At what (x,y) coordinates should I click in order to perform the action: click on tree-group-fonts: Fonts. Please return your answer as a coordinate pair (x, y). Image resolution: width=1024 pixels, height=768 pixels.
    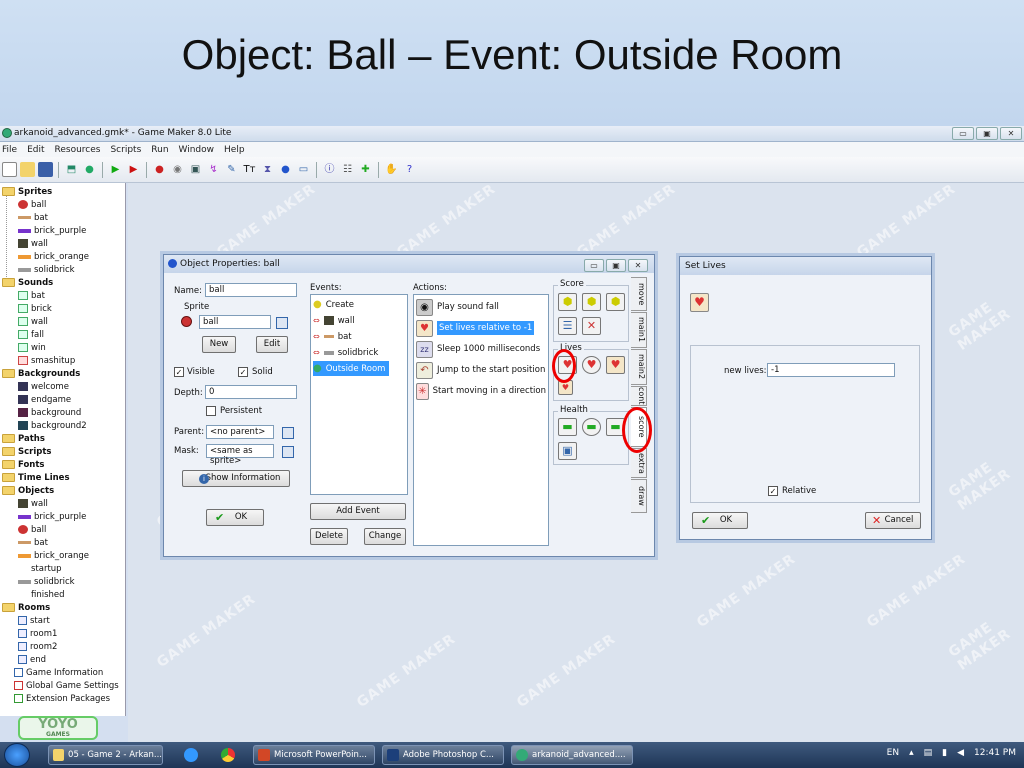
    Looking at the image, I should click on (23, 464).